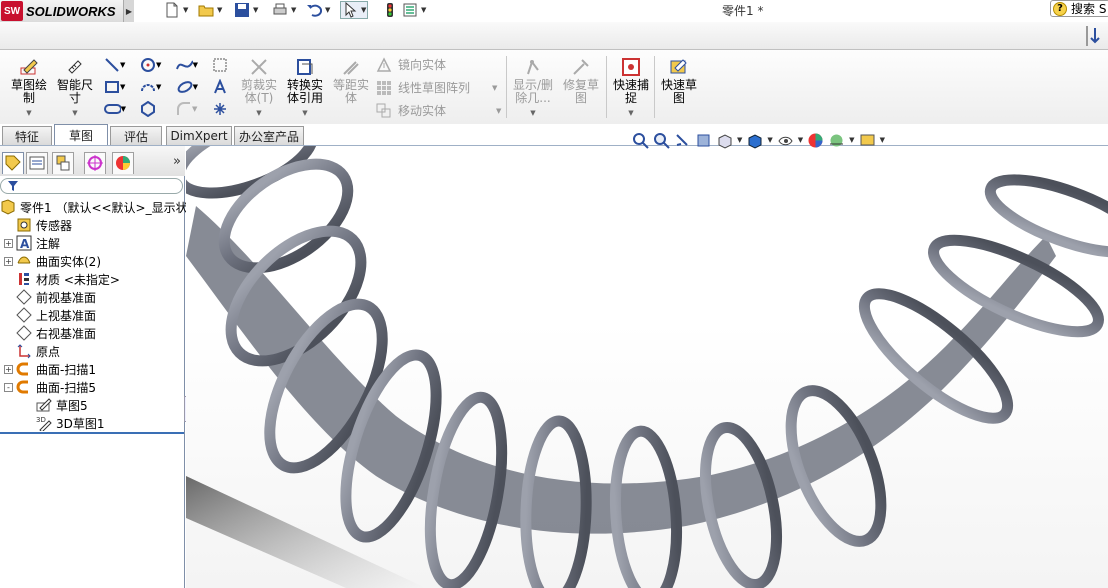 Image resolution: width=1108 pixels, height=588 pixels. Describe the element at coordinates (75, 67) in the screenshot. I see `smart-dimension-icon` at that location.